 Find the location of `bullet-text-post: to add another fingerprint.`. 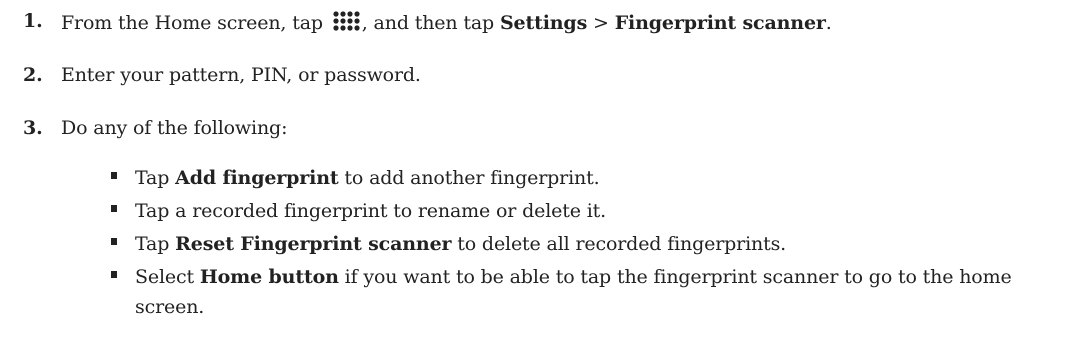

bullet-text-post: to add another fingerprint. is located at coordinates (469, 178).